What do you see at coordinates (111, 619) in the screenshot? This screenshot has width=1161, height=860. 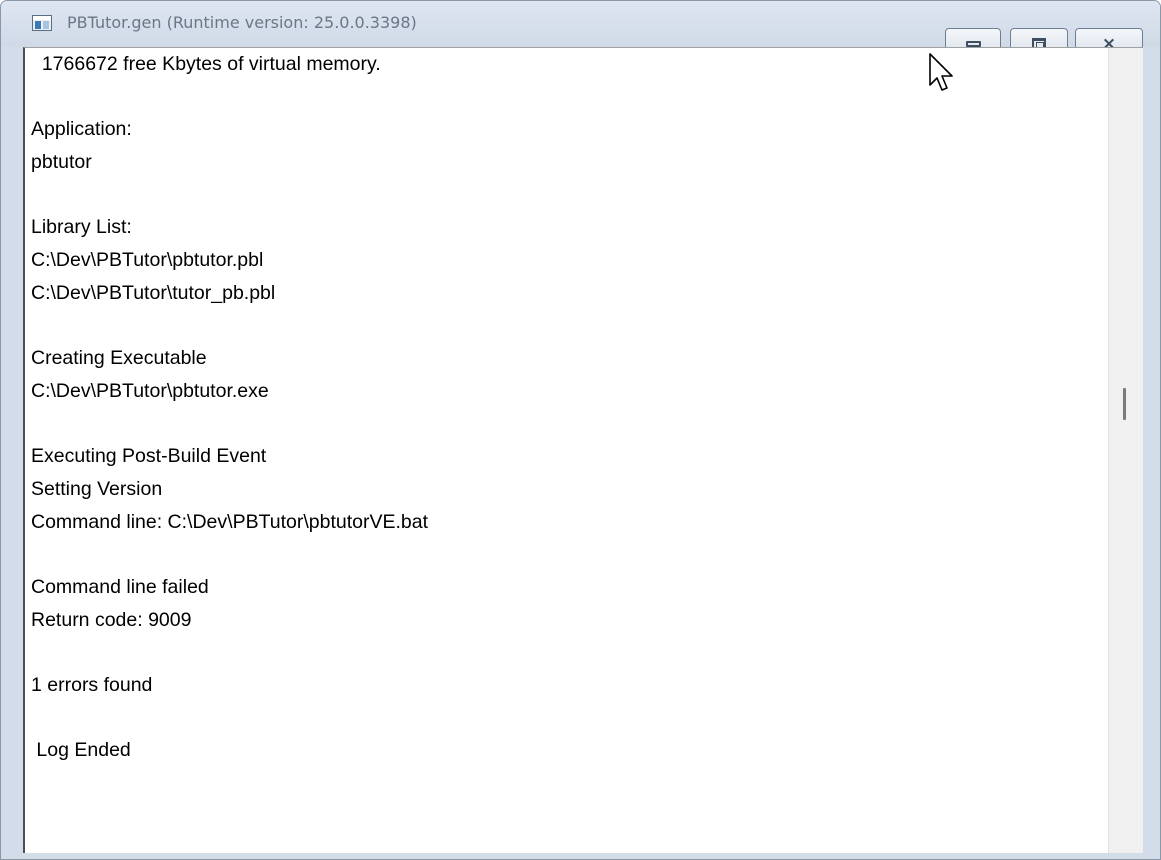 I see `log-line: Return code: 9009` at bounding box center [111, 619].